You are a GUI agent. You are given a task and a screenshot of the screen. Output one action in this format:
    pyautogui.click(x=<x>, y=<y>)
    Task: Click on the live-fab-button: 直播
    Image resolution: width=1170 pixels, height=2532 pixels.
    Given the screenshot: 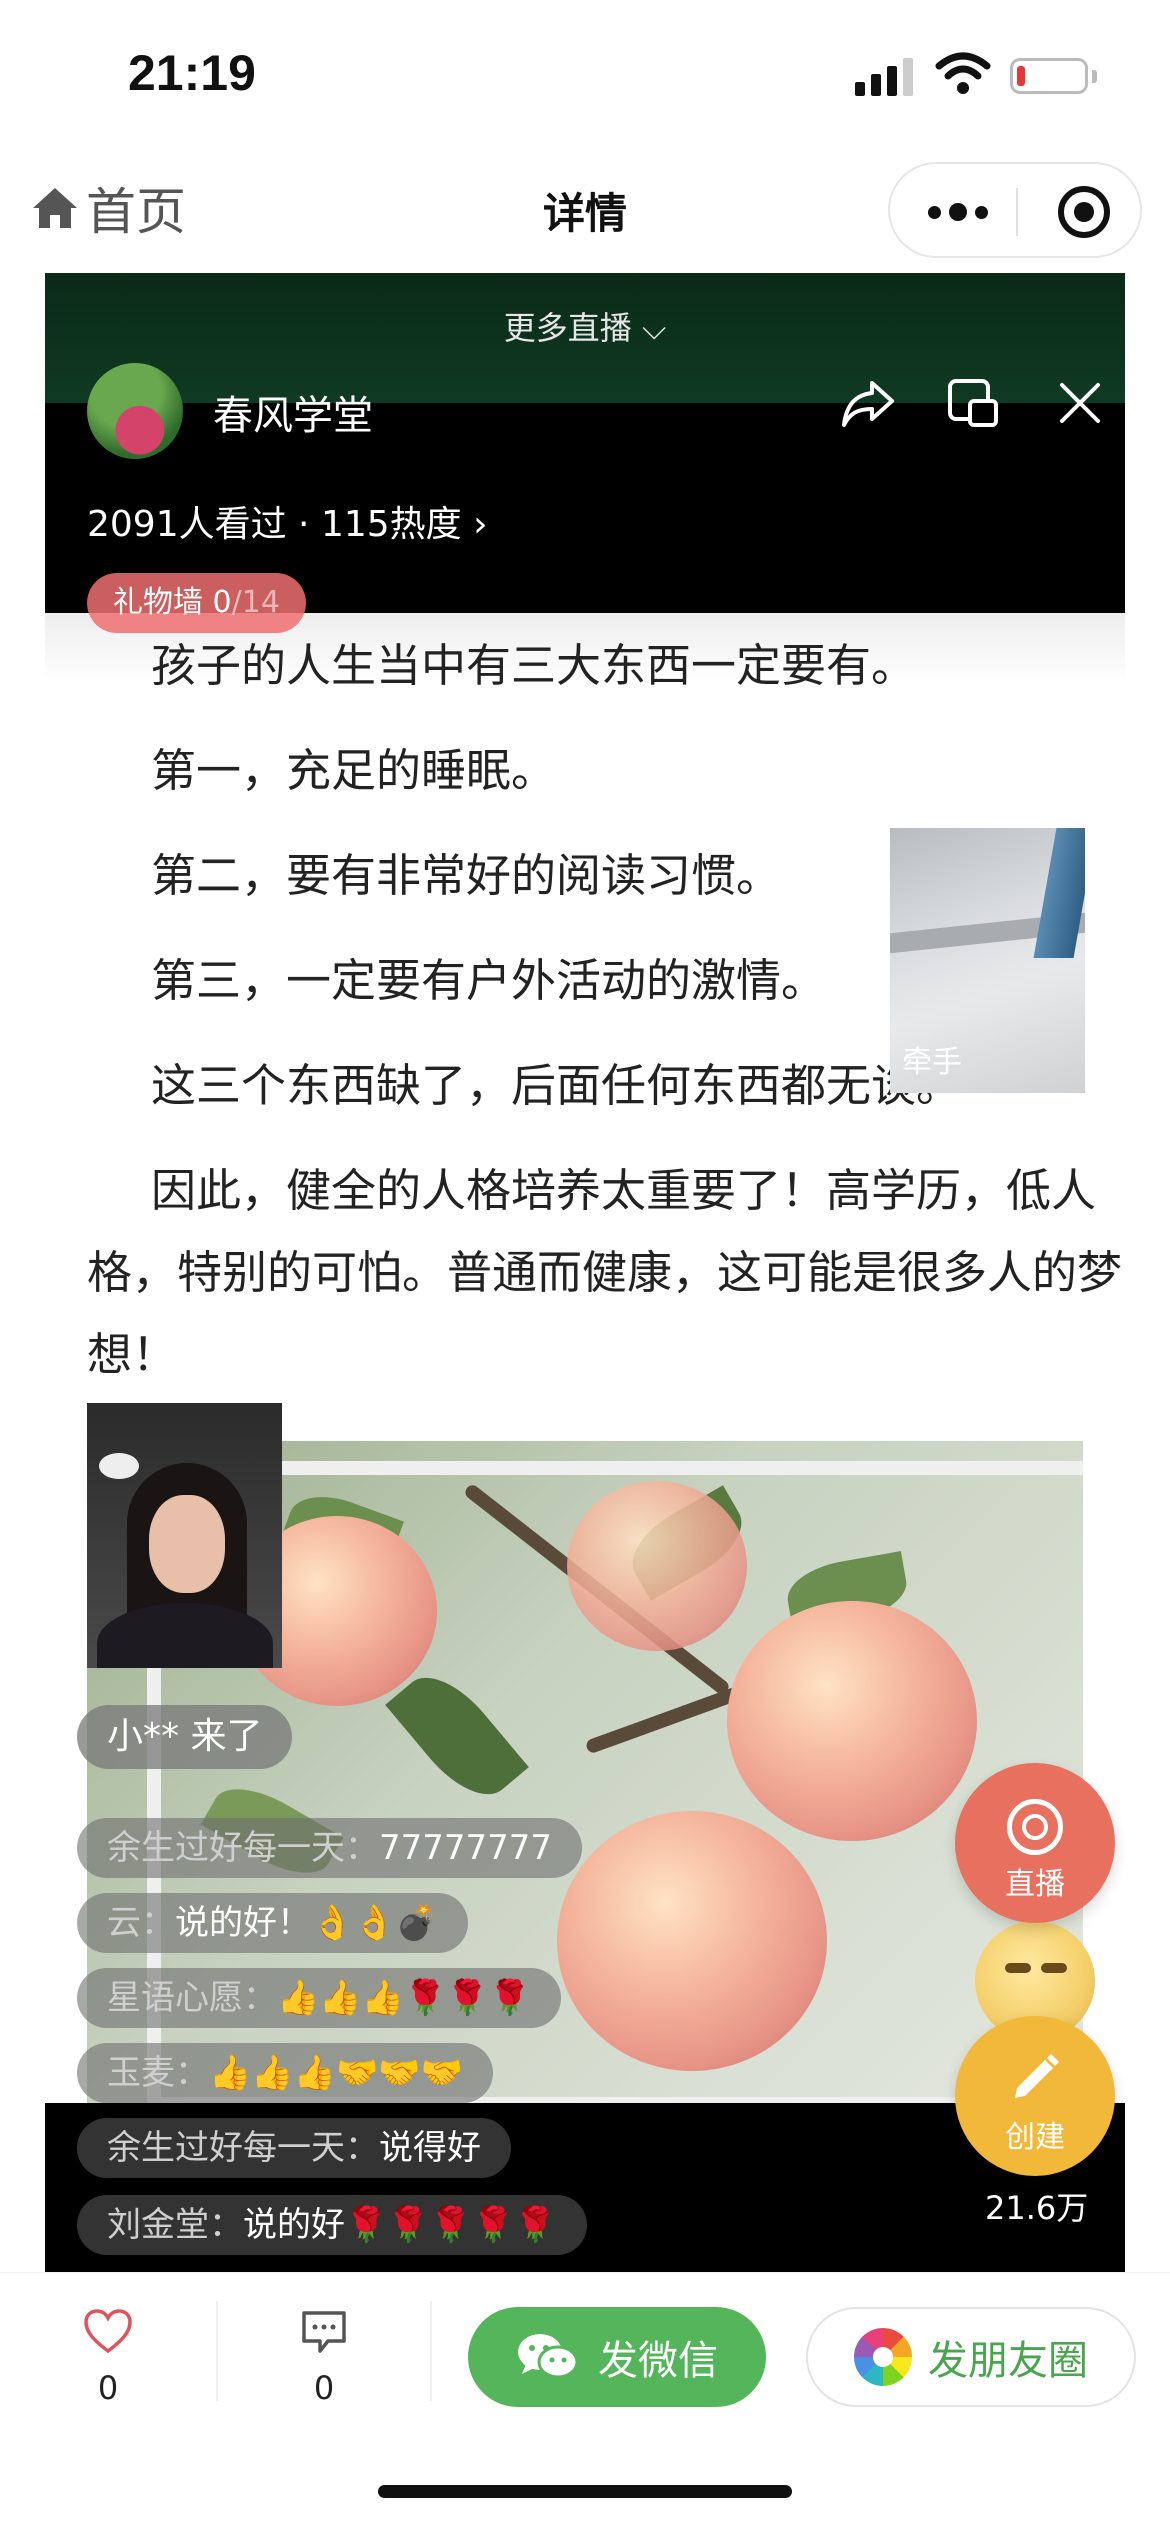 What is the action you would take?
    pyautogui.click(x=1035, y=1843)
    